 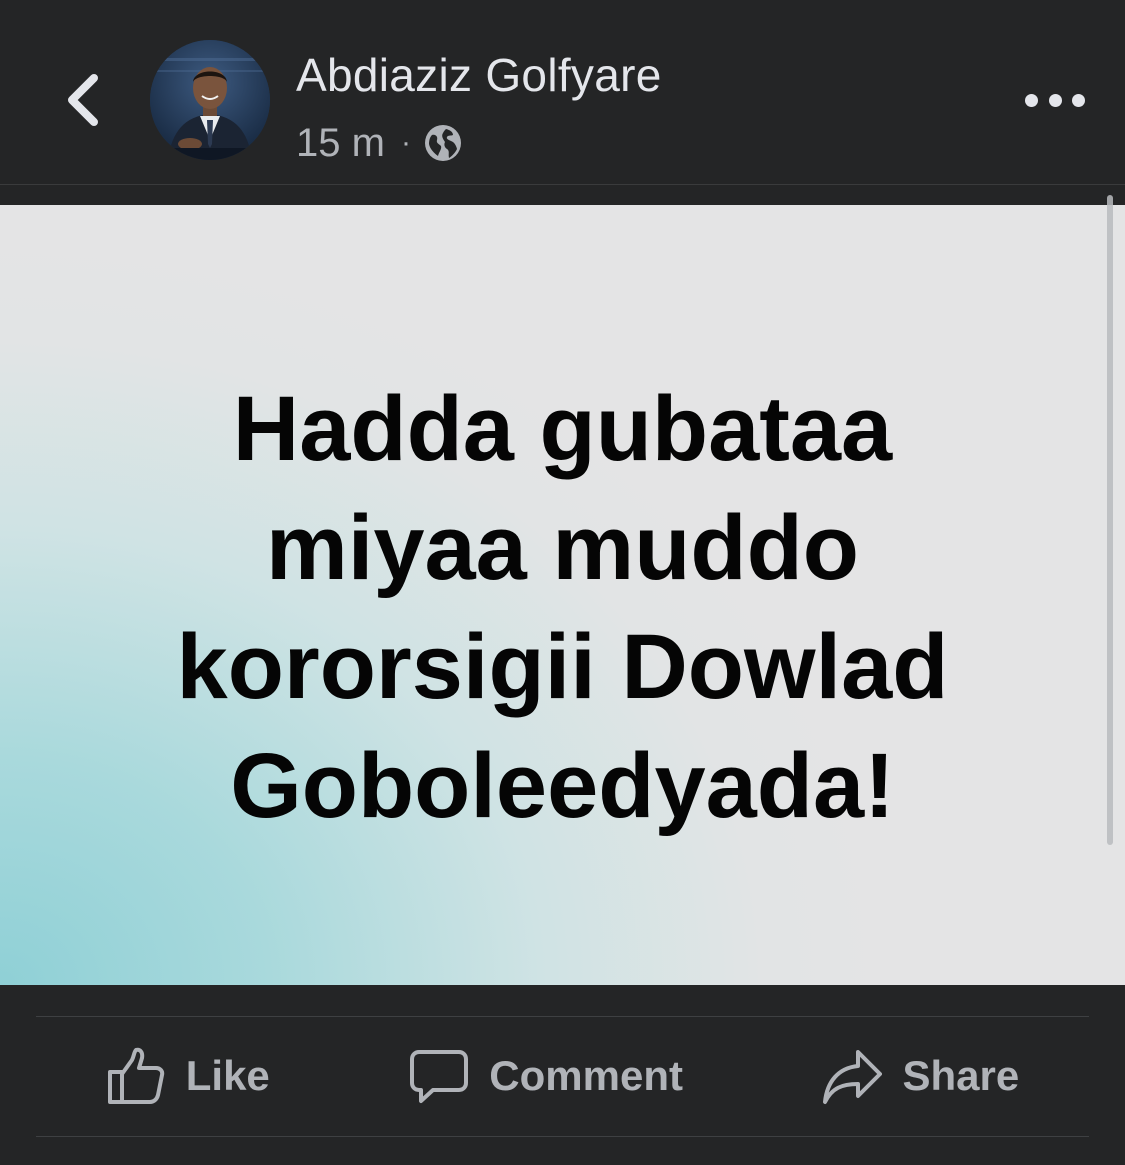 What do you see at coordinates (853, 1077) in the screenshot?
I see `share-icon` at bounding box center [853, 1077].